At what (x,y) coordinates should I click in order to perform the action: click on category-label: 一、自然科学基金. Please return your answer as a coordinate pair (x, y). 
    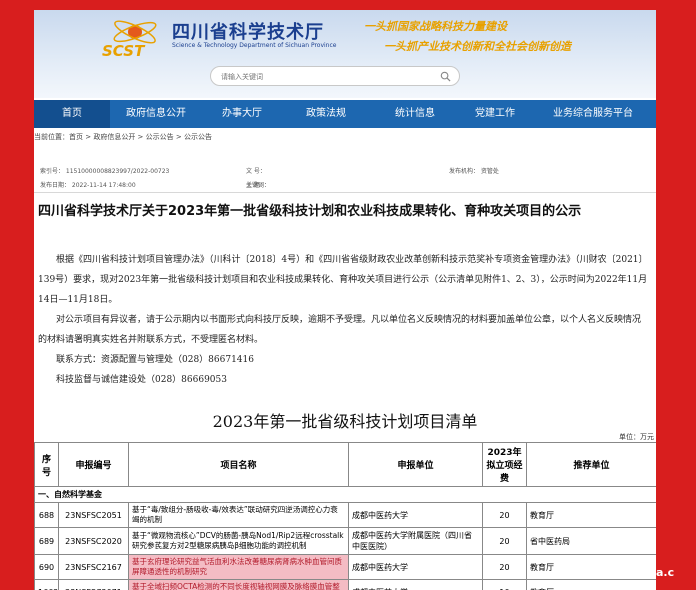
    Looking at the image, I should click on (345, 494).